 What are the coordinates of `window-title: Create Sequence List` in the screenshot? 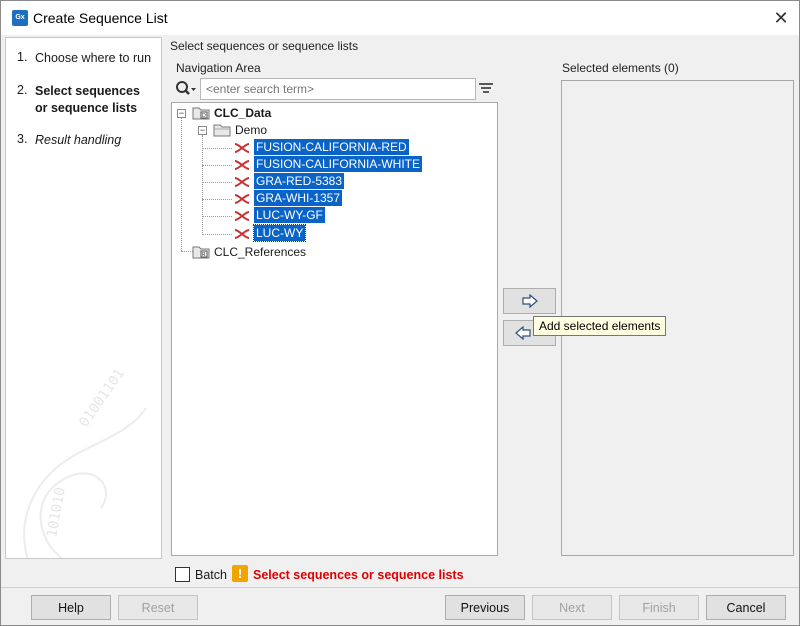 It's located at (100, 18).